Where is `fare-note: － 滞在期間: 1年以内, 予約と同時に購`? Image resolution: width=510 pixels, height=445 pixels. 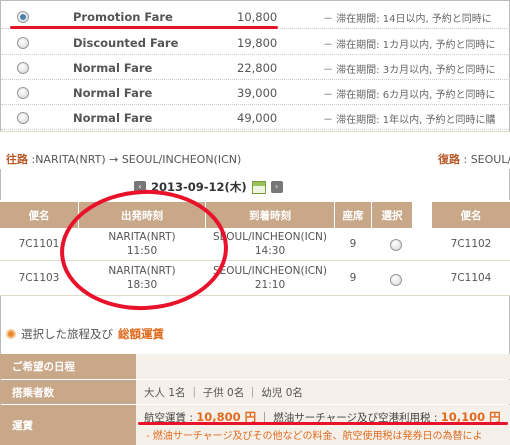 fare-note: － 滞在期間: 1年以内, 予約と同時に購 is located at coordinates (409, 120).